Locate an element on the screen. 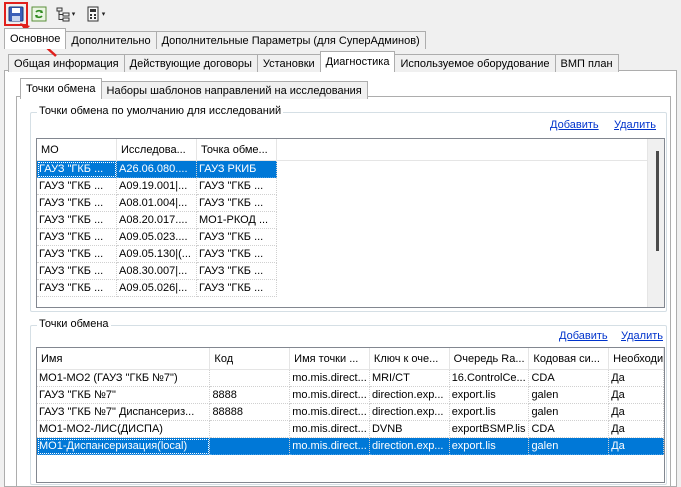 The height and width of the screenshot is (487, 681). table-row: ГАУЗ "ГКБ ... A26.06.080.... ГАУЗ РКИБ is located at coordinates (350, 169).